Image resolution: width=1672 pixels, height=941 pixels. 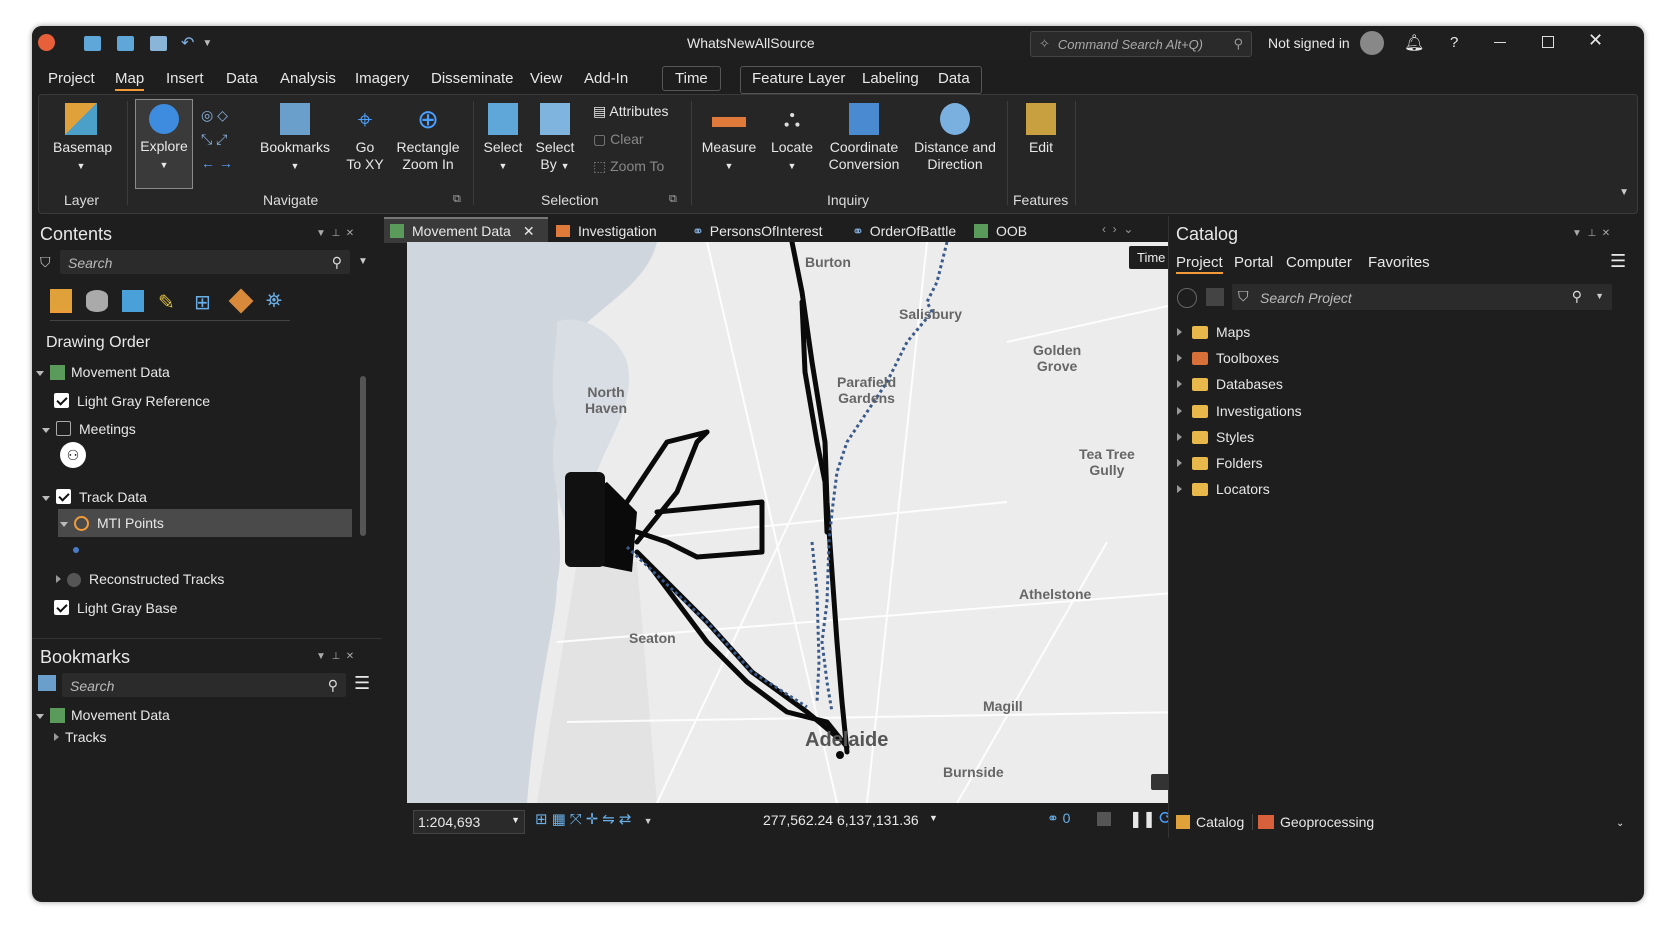 I want to click on selected-features-icon: ⚭ 0, so click(x=1058, y=818).